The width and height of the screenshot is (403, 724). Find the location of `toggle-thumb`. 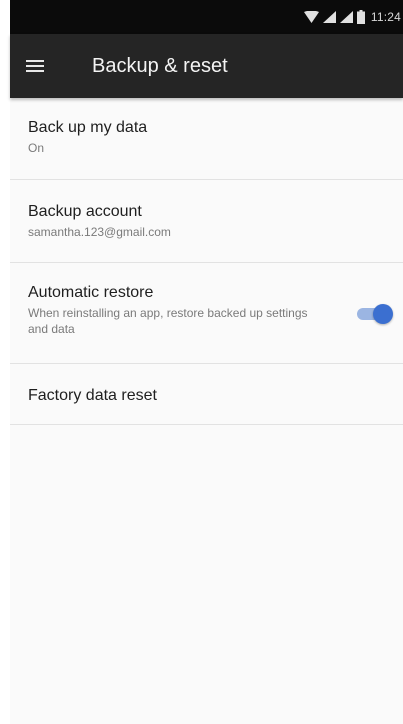

toggle-thumb is located at coordinates (383, 314).